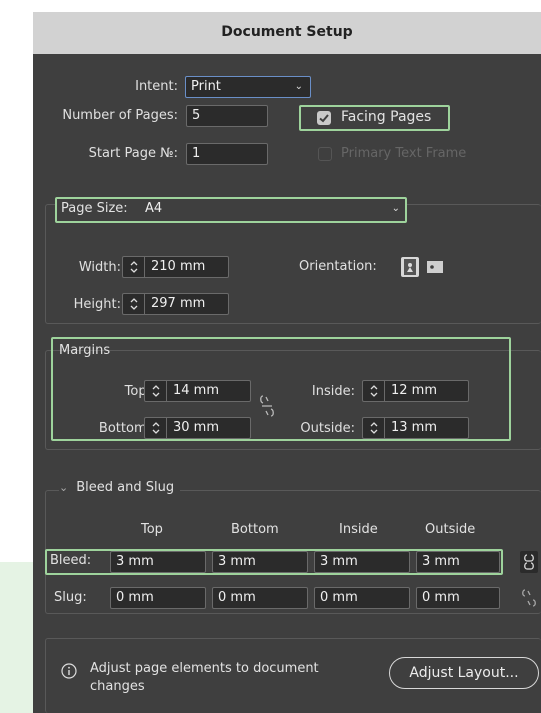  What do you see at coordinates (333, 391) in the screenshot?
I see `margin-inside-label: Inside:` at bounding box center [333, 391].